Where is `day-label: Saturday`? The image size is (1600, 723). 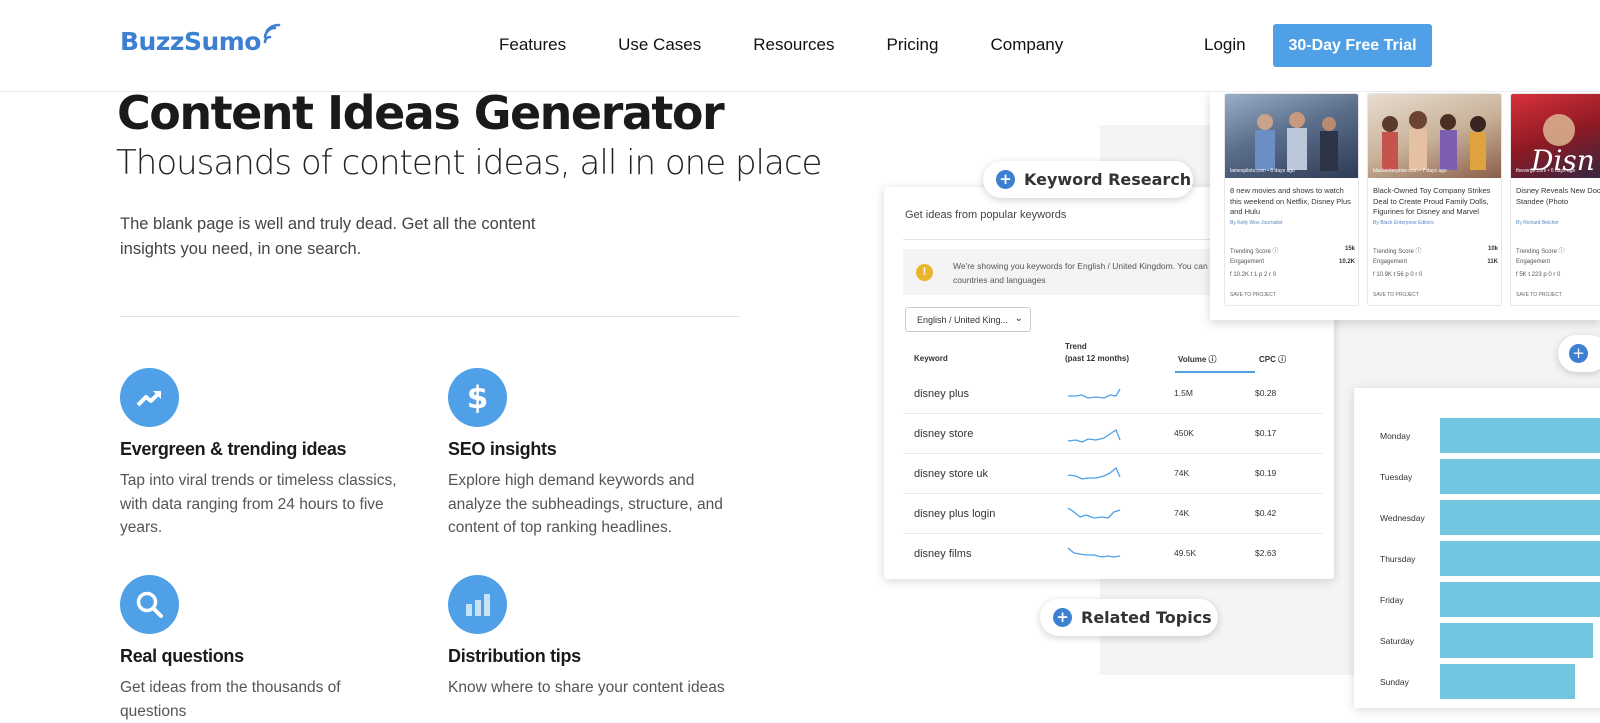 day-label: Saturday is located at coordinates (1397, 641).